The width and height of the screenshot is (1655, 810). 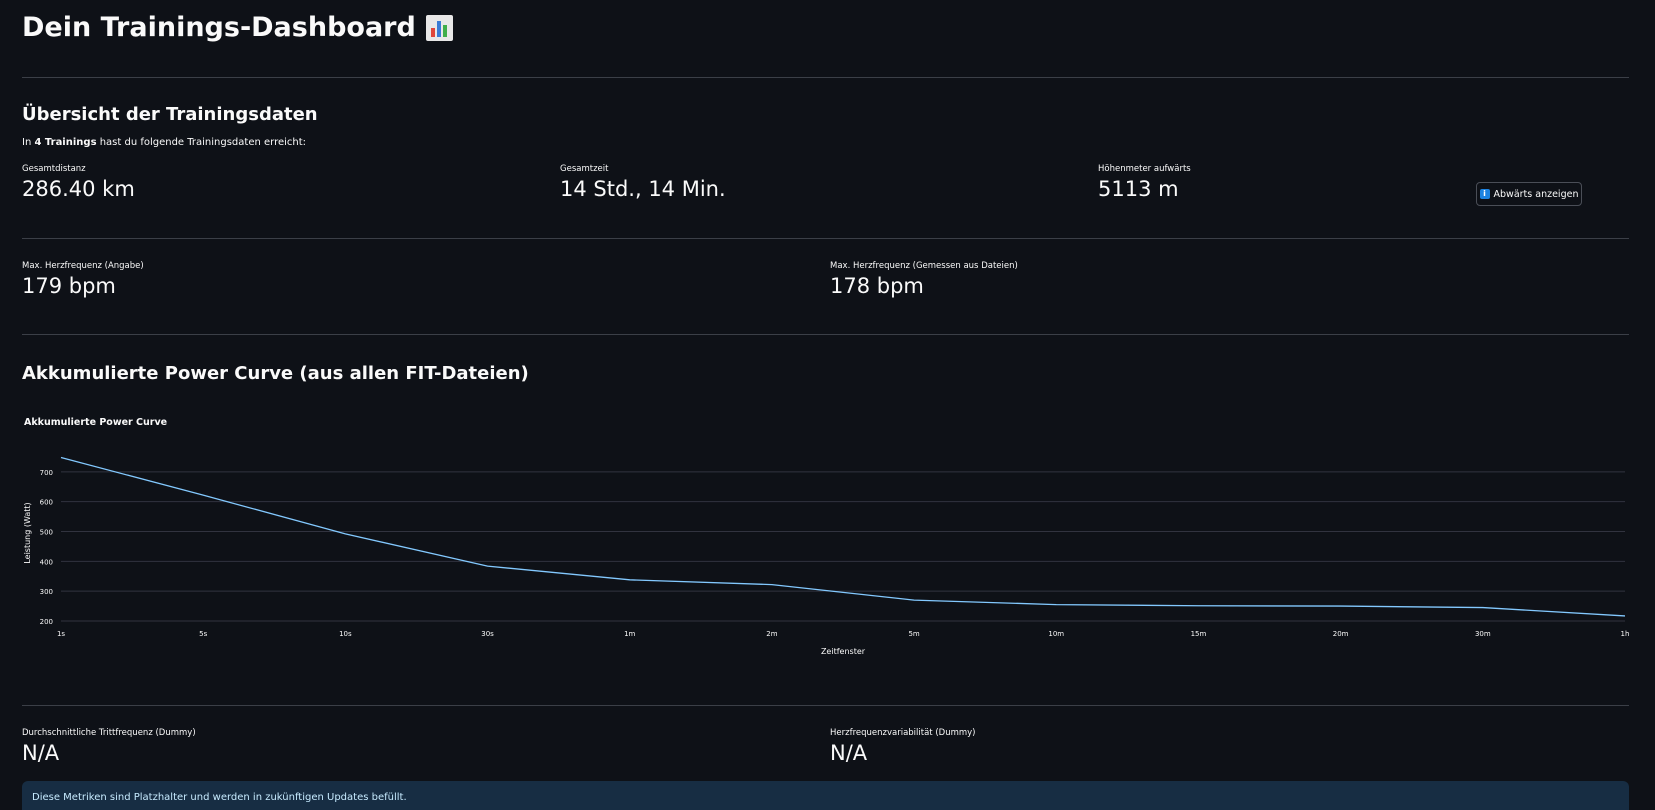 I want to click on page-title-text: Dein Trainings-Dashboard, so click(x=219, y=27).